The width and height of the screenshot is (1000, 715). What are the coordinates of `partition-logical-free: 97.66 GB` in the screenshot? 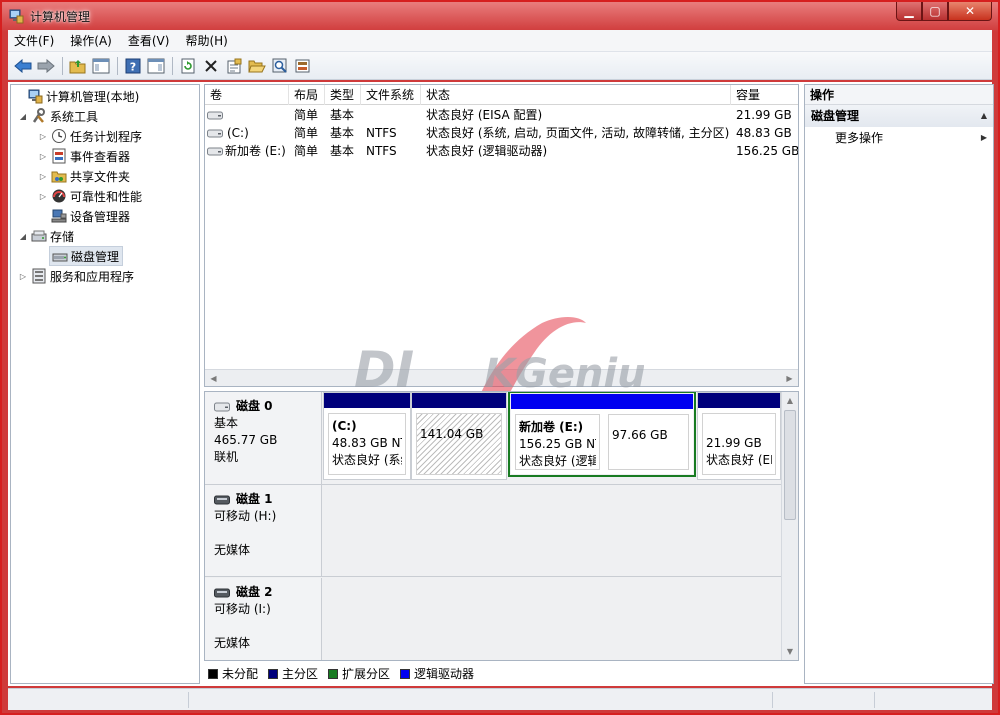 It's located at (648, 434).